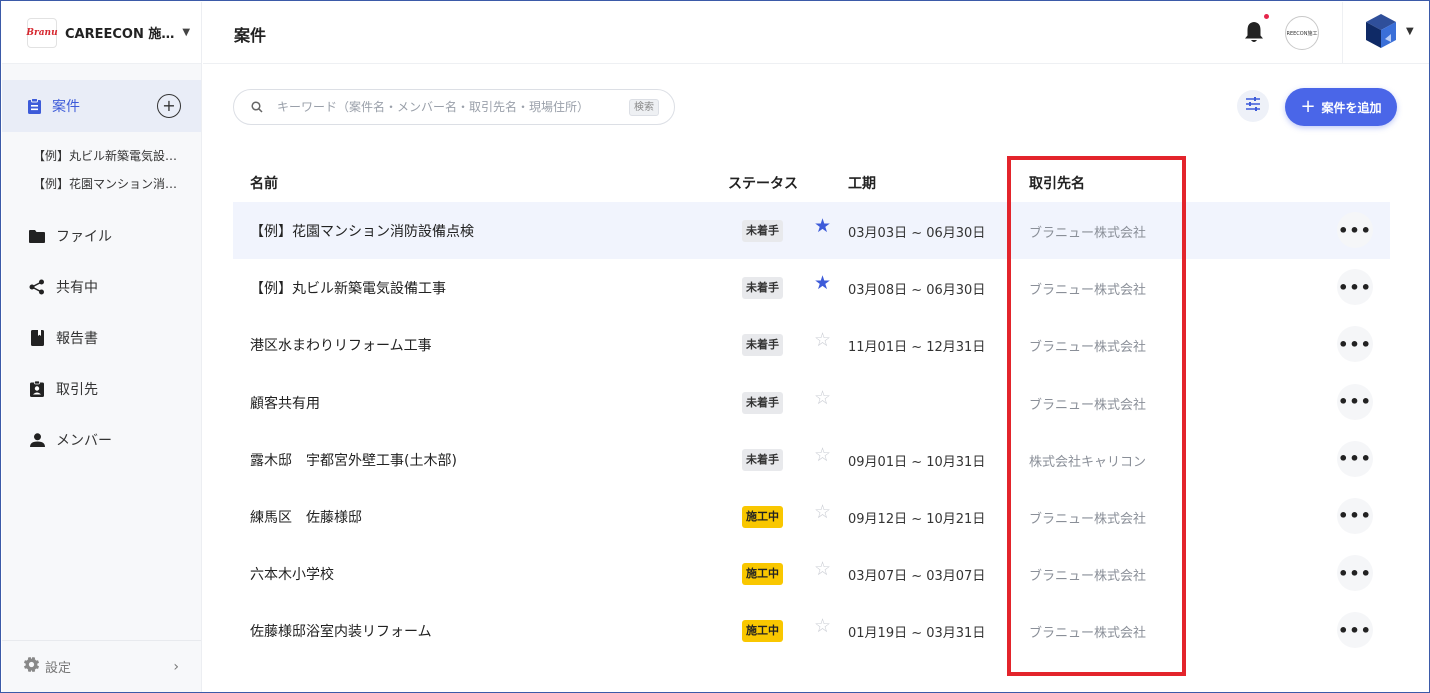  Describe the element at coordinates (101, 666) in the screenshot. I see `settings-button: 設定 ›` at that location.